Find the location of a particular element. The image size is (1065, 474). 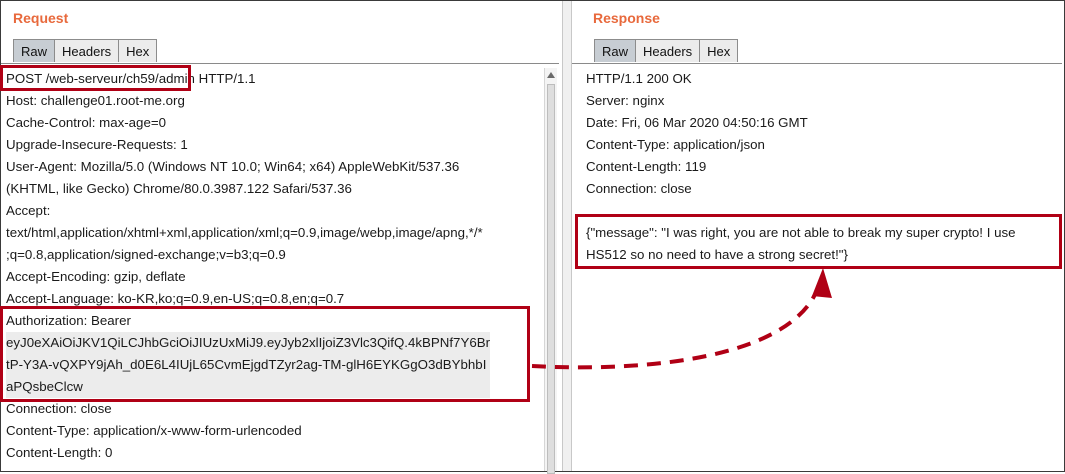

response-line: Content-Length: 119 is located at coordinates (646, 166).